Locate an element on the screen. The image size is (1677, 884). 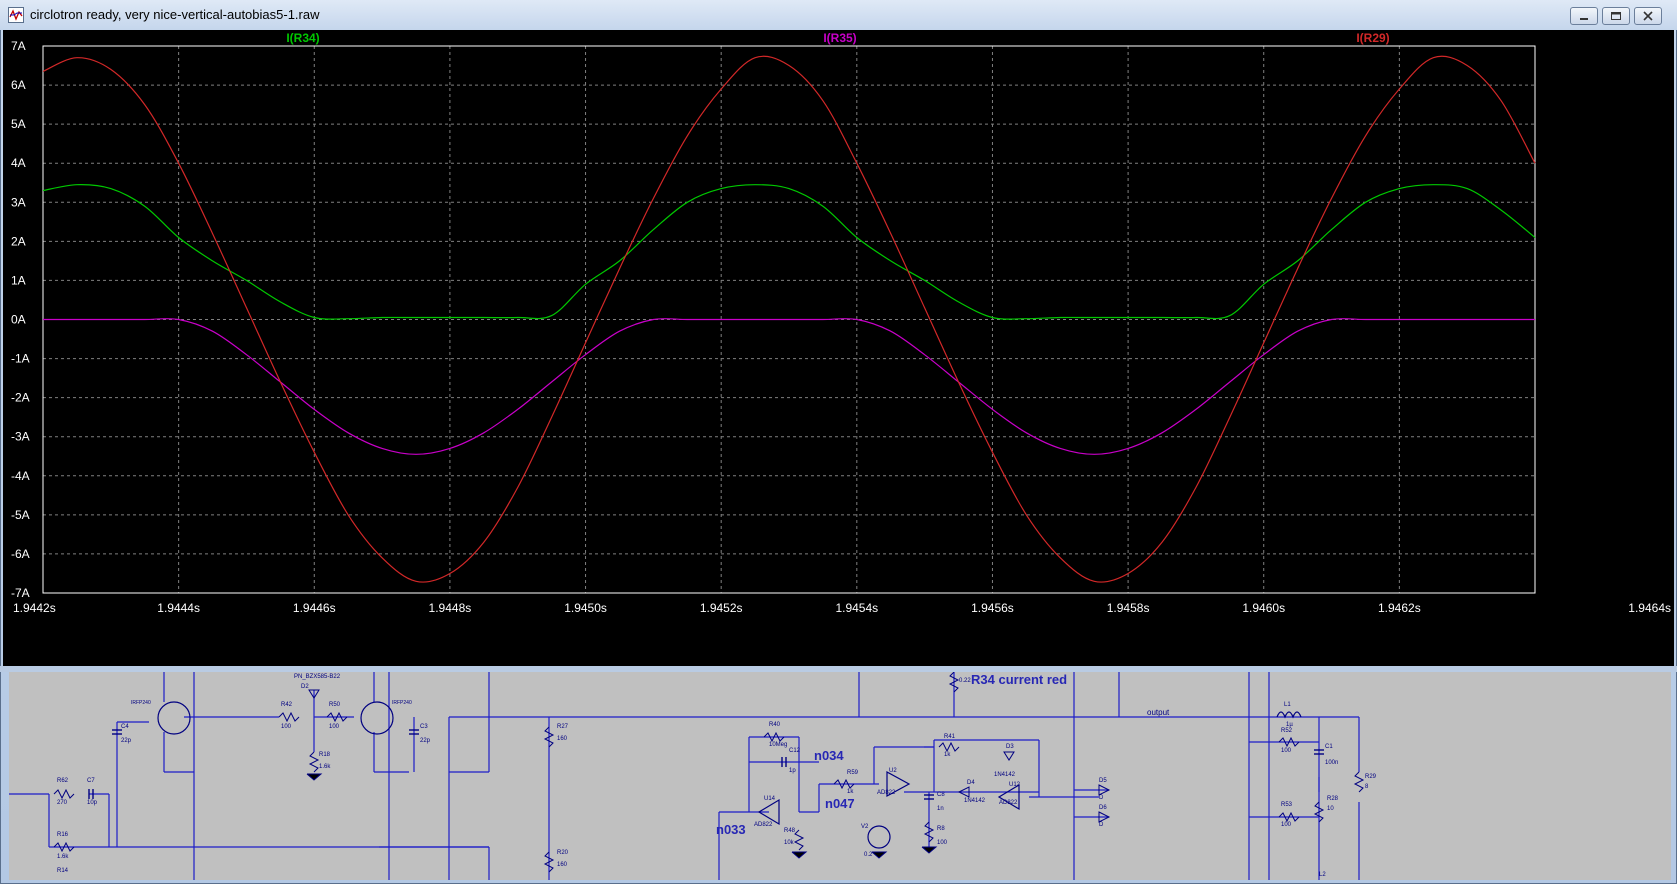
x-tick-label: 1.9446s is located at coordinates (314, 608).